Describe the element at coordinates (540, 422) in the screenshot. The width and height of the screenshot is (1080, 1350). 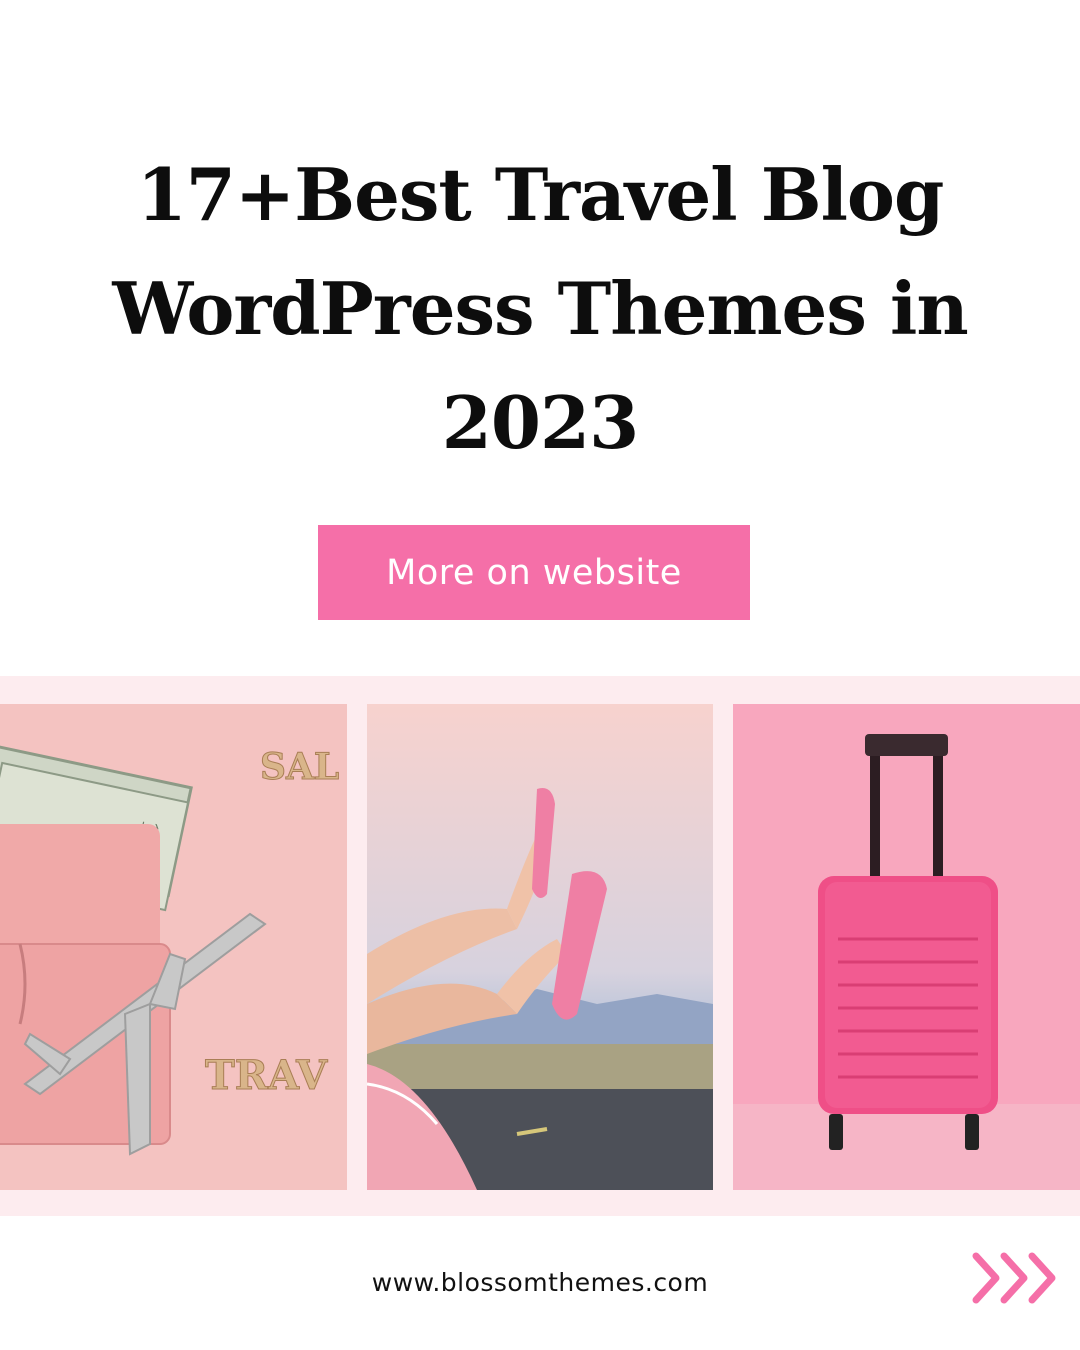
I see `headline-line-3: 2023` at that location.